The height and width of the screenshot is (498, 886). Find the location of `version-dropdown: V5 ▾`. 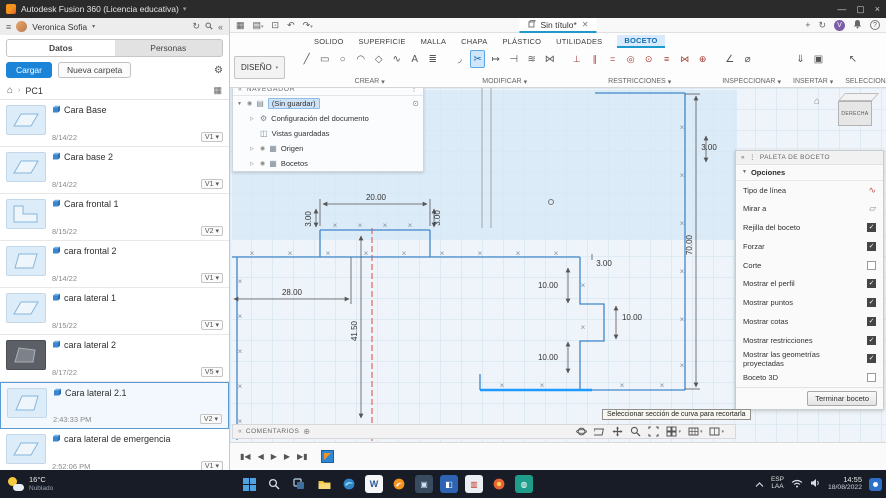

version-dropdown: V5 ▾ is located at coordinates (211, 372).